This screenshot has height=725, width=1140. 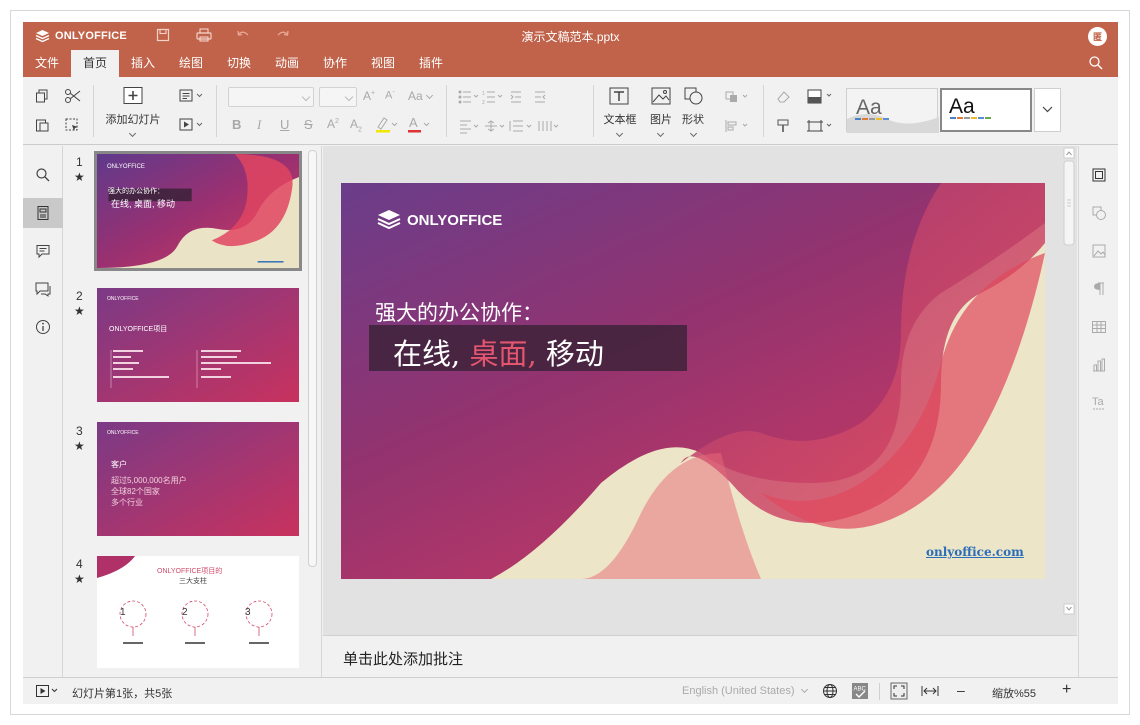 What do you see at coordinates (42, 125) in the screenshot?
I see `paste-icon` at bounding box center [42, 125].